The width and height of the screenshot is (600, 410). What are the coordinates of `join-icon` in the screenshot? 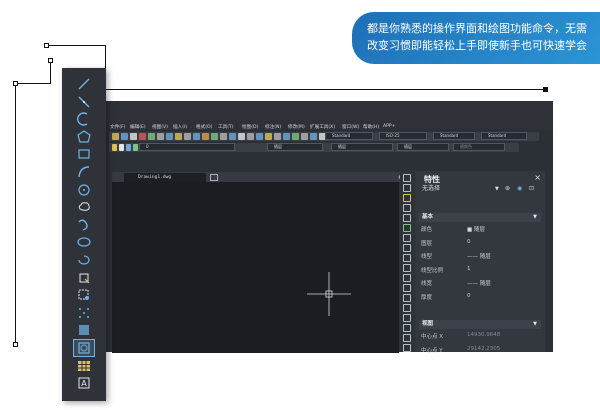 It's located at (407, 298).